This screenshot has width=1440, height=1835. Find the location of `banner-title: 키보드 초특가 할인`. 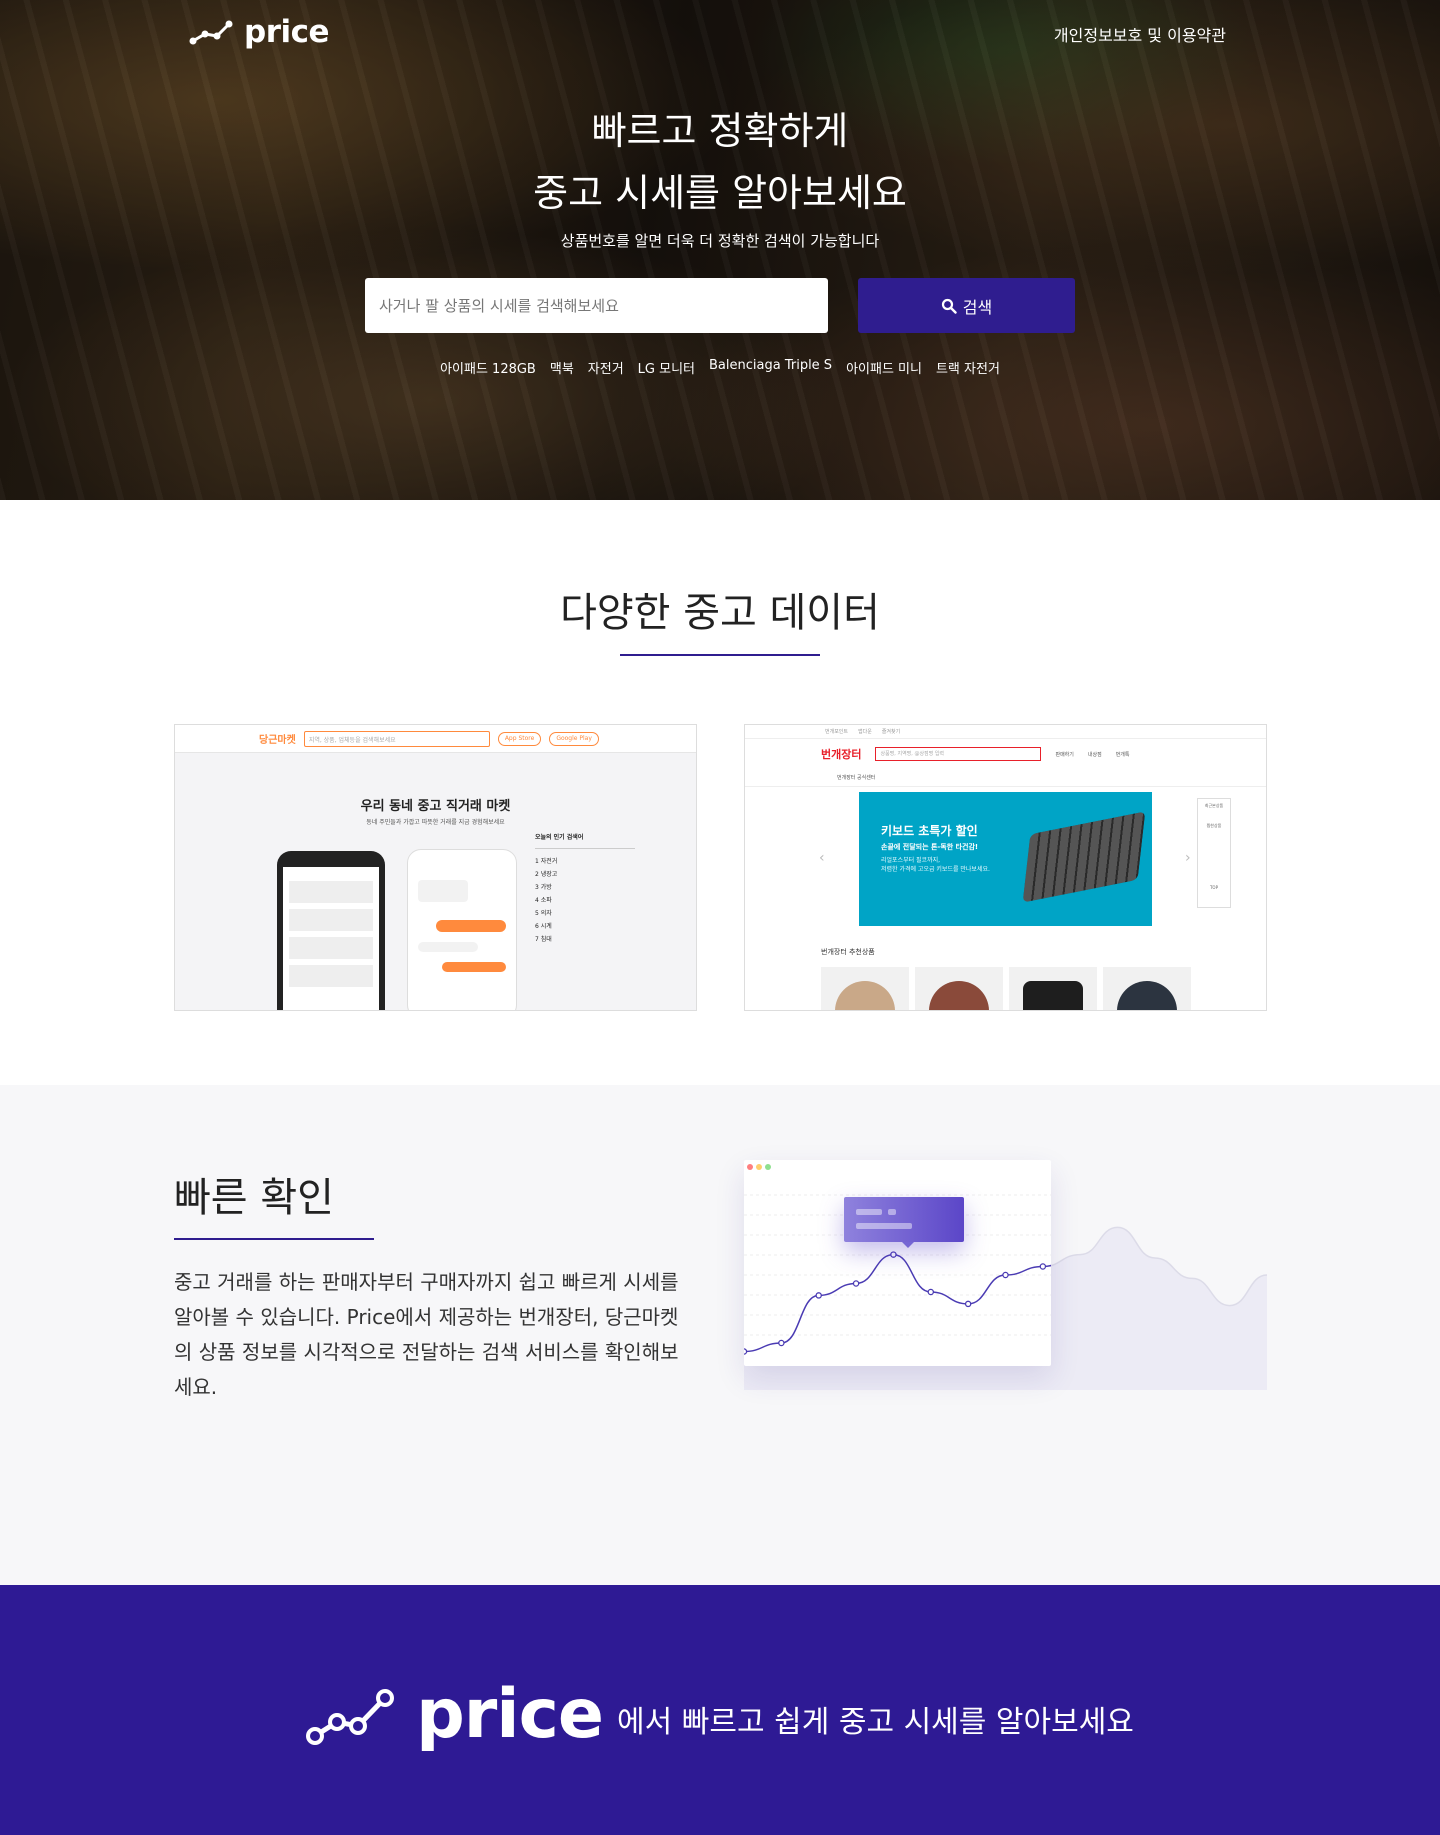

banner-title: 키보드 초특가 할인 is located at coordinates (929, 831).